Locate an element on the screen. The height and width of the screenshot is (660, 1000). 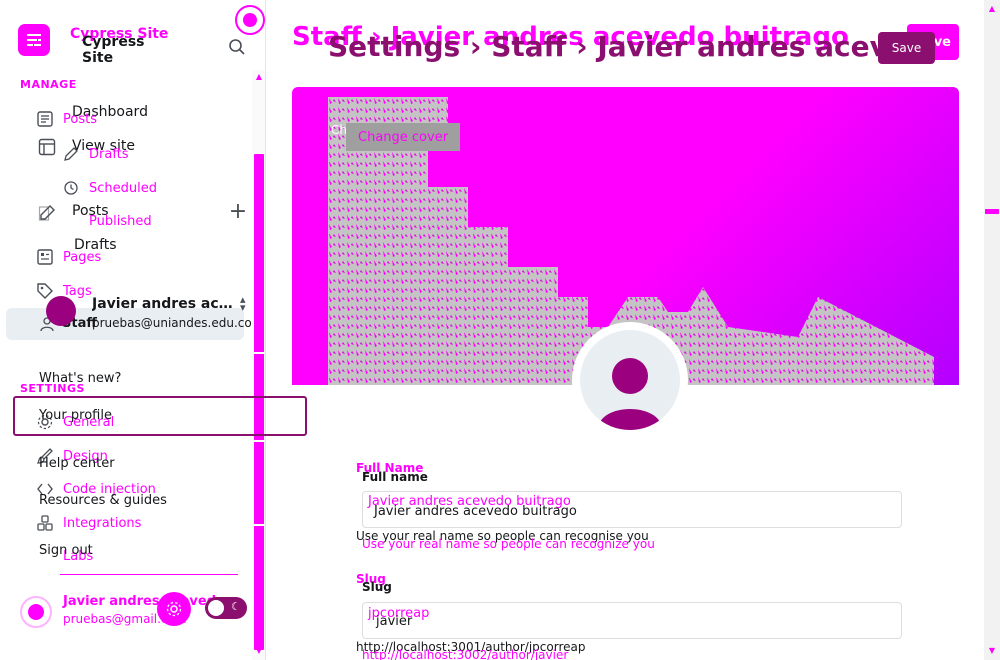
sidebar-item-label: Published is located at coordinates (120, 221).